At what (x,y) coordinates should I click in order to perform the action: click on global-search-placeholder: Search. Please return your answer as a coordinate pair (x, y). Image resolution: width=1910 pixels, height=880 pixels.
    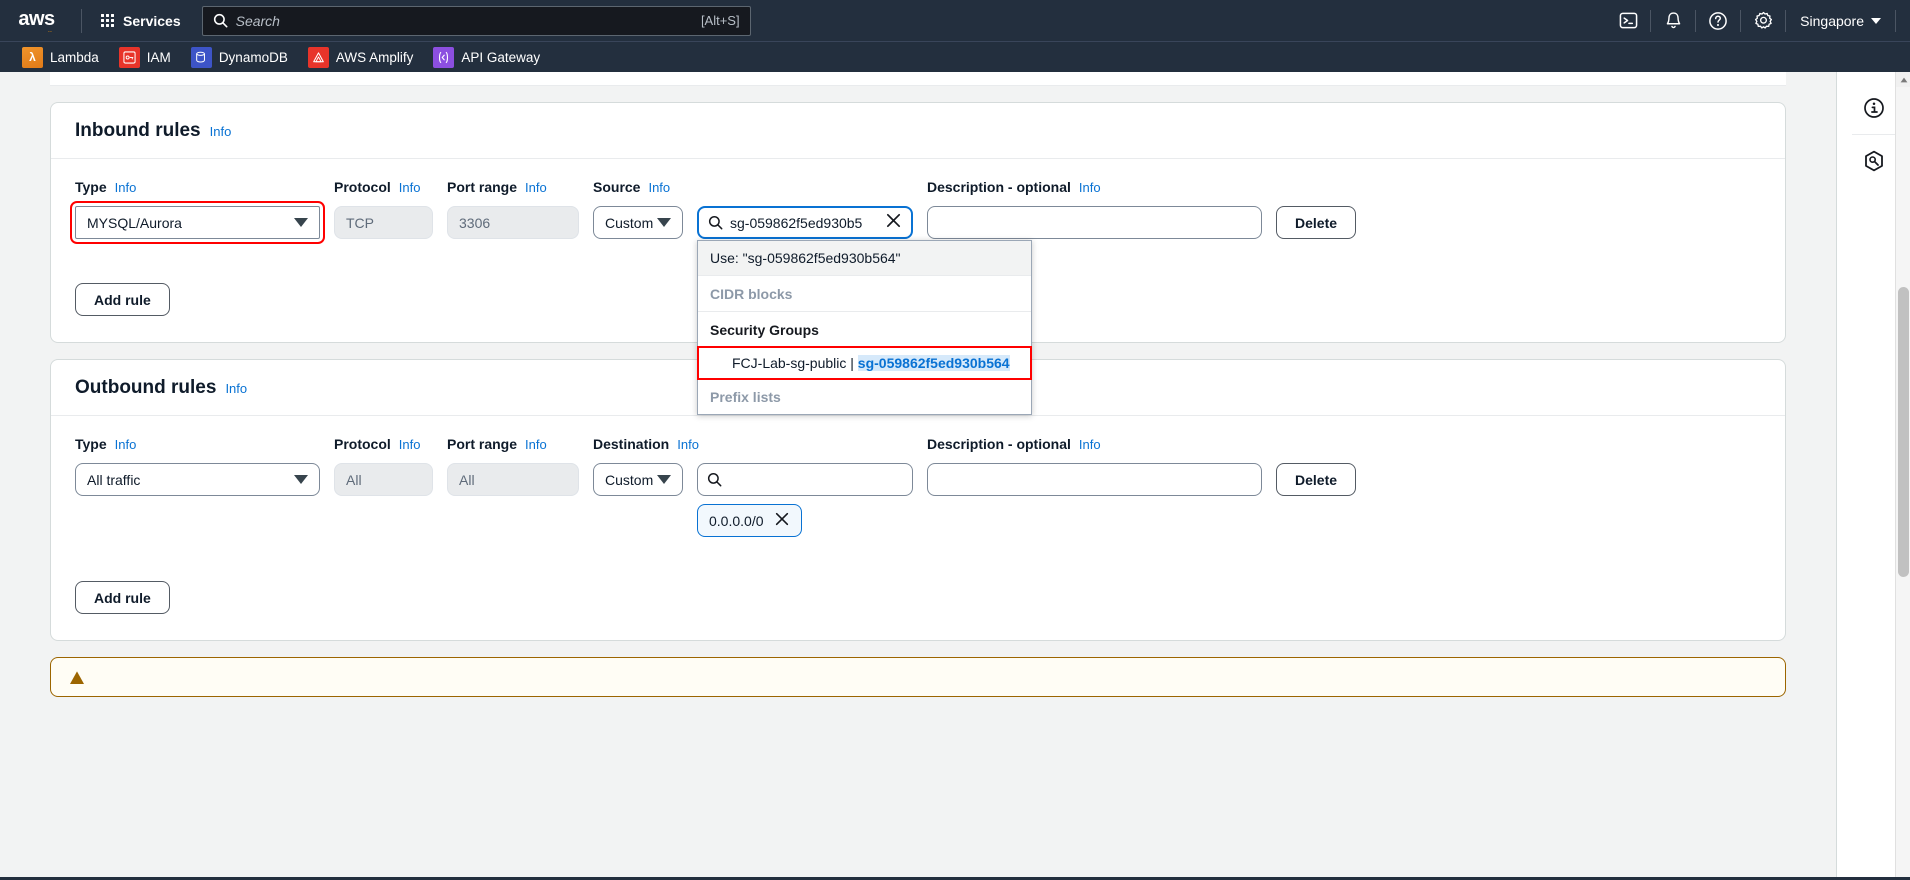
    Looking at the image, I should click on (257, 20).